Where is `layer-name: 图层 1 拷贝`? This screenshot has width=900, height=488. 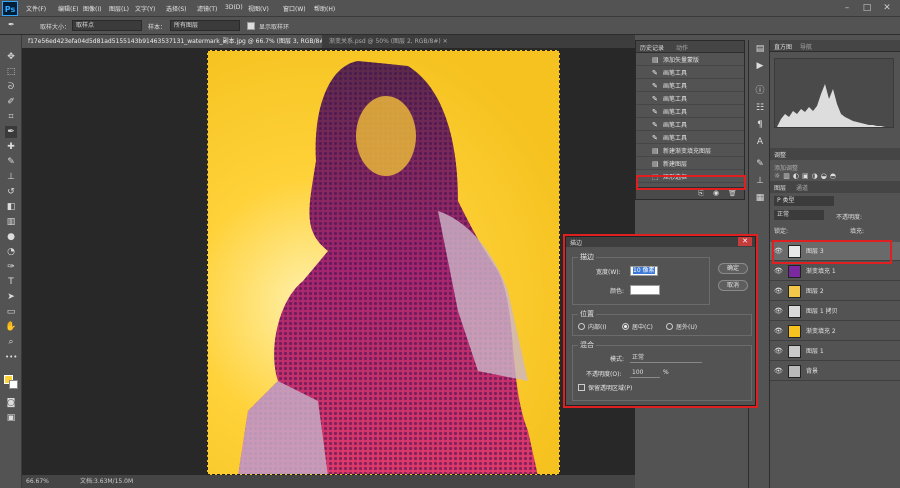 layer-name: 图层 1 拷贝 is located at coordinates (822, 311).